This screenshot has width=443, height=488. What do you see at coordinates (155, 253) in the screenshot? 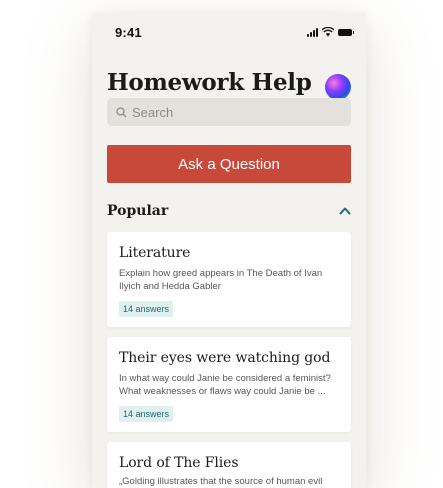
I see `card-title: Literature` at bounding box center [155, 253].